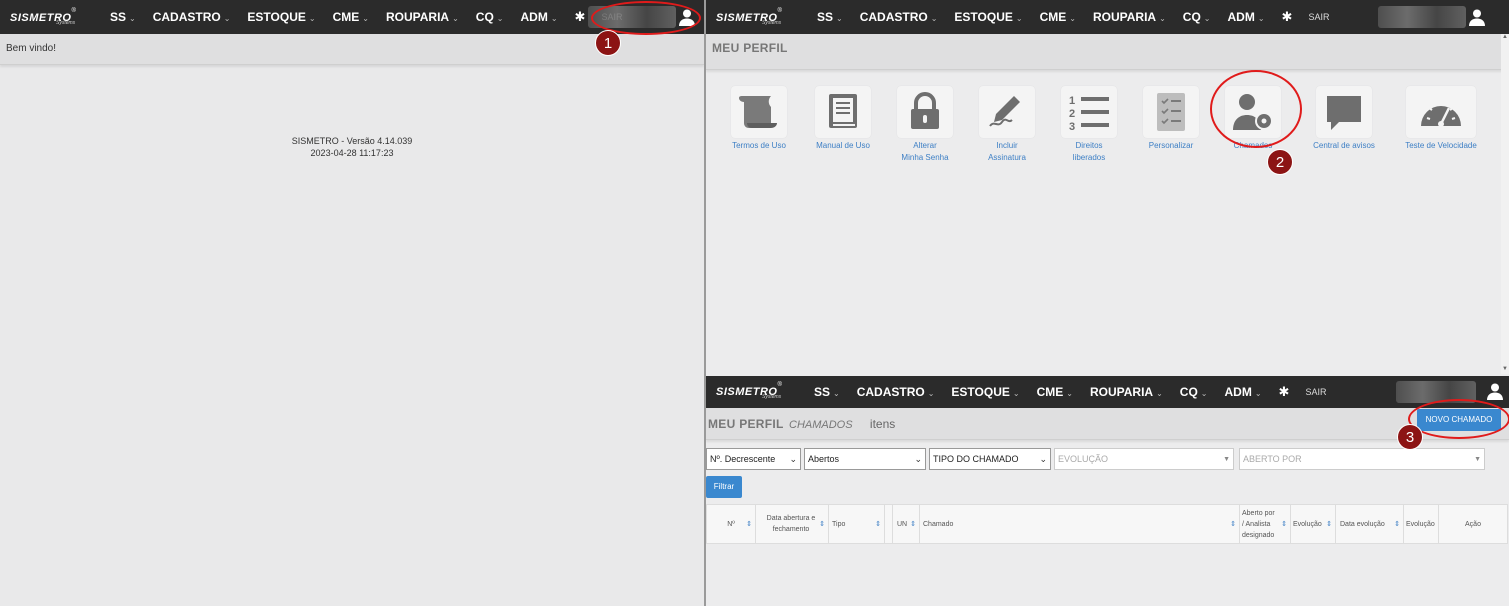  I want to click on tile-personalizar: Personalizar, so click(1171, 119).